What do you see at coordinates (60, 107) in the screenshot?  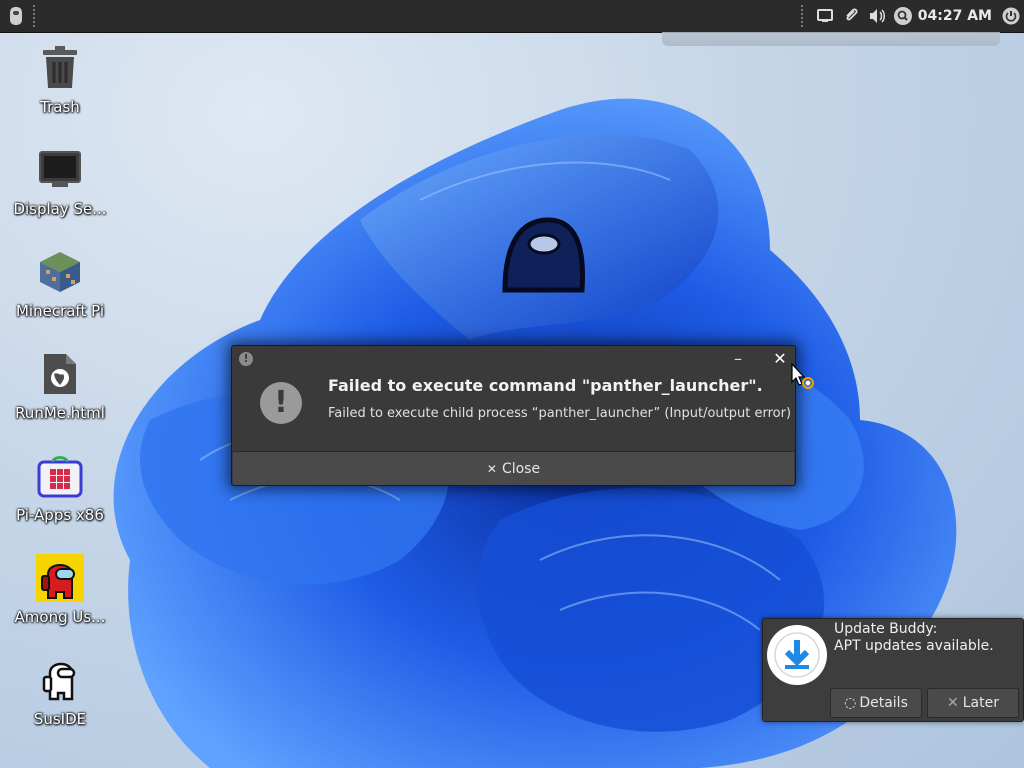 I see `desktop-icon-label: Trash` at bounding box center [60, 107].